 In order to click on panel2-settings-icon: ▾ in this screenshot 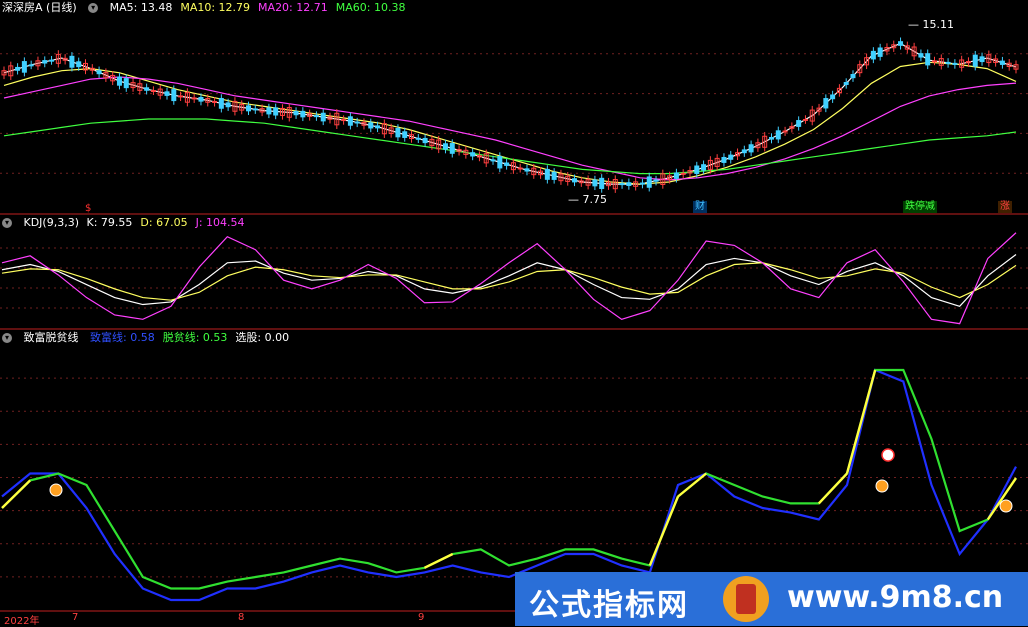, I will do `click(7, 223)`.